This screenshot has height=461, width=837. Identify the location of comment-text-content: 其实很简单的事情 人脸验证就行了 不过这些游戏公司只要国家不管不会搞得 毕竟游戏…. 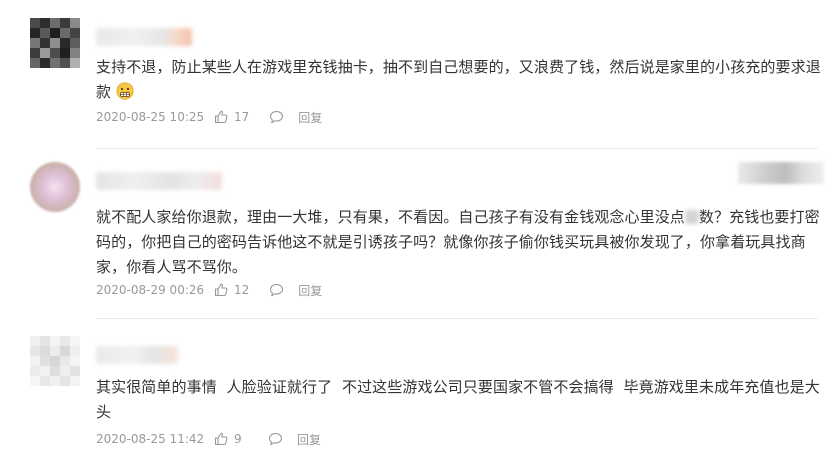
(458, 399).